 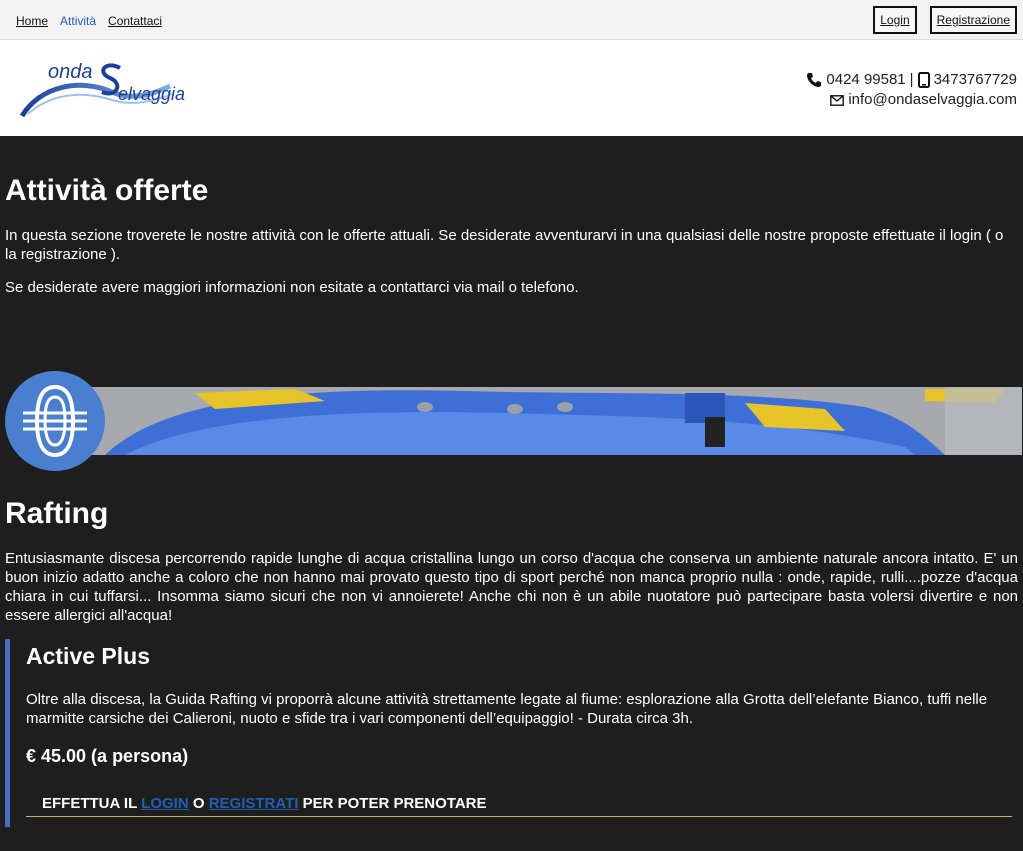 I want to click on offer-title: Active Plus, so click(x=88, y=656).